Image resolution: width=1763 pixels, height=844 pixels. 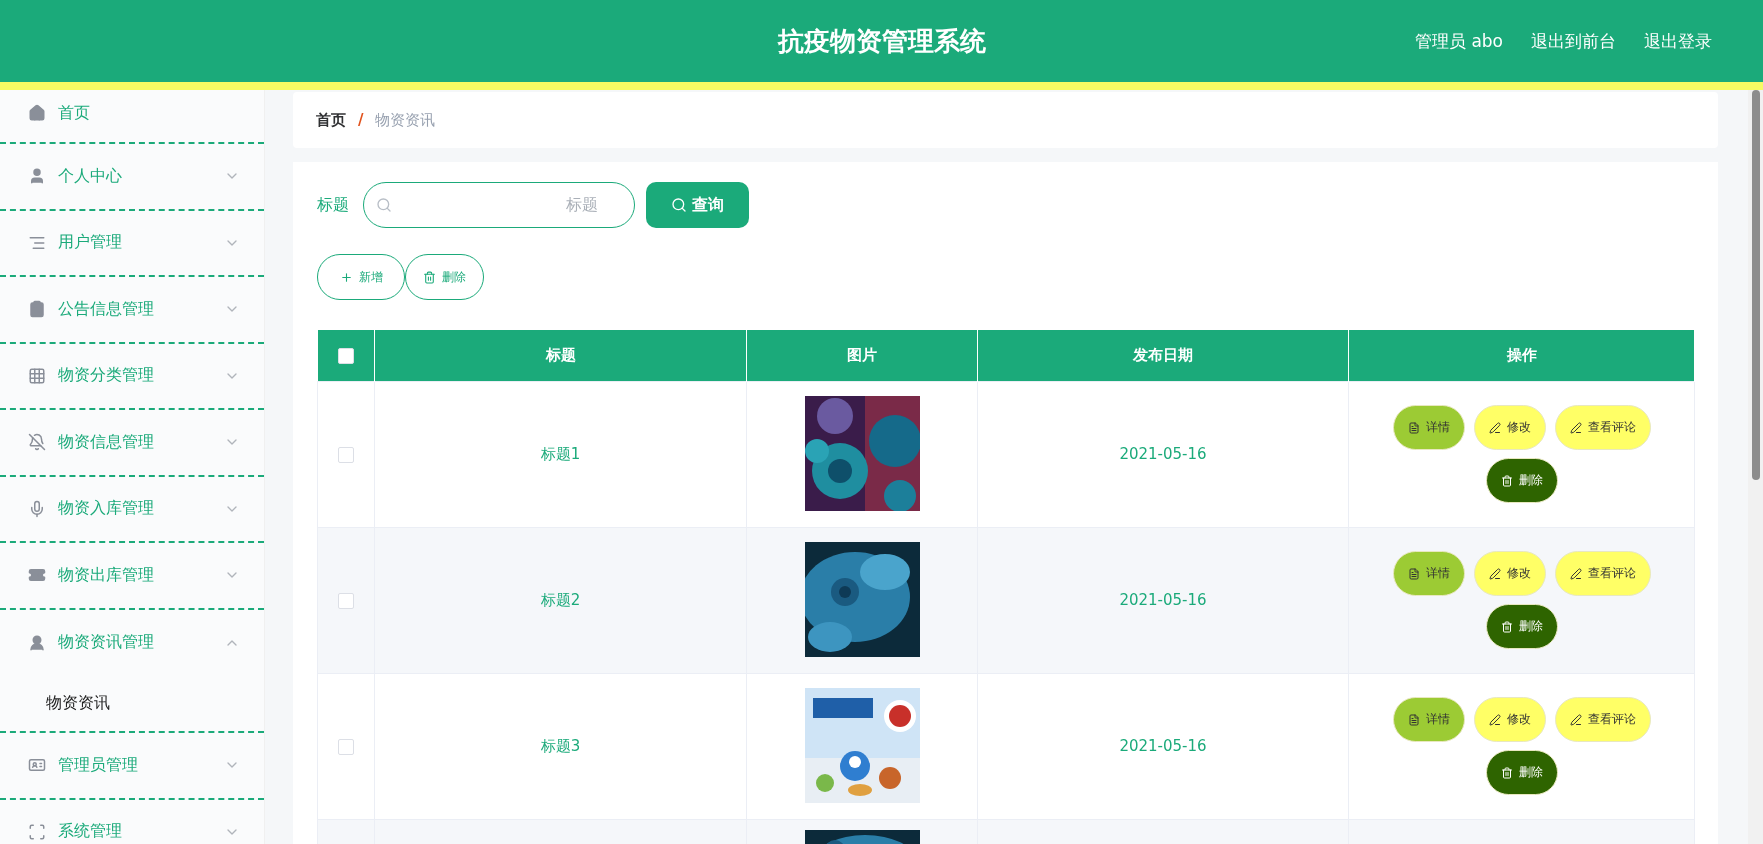 What do you see at coordinates (37, 508) in the screenshot?
I see `microphone-icon` at bounding box center [37, 508].